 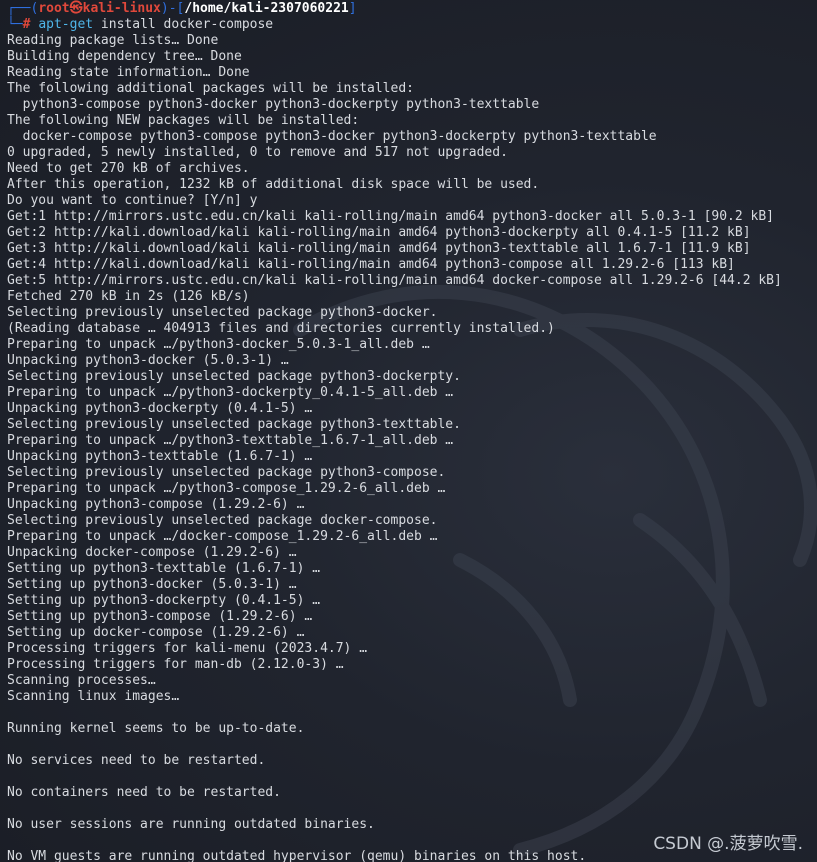 I want to click on output-line: Fetched 270 kB in 2s (126 kB/s), so click(x=128, y=296).